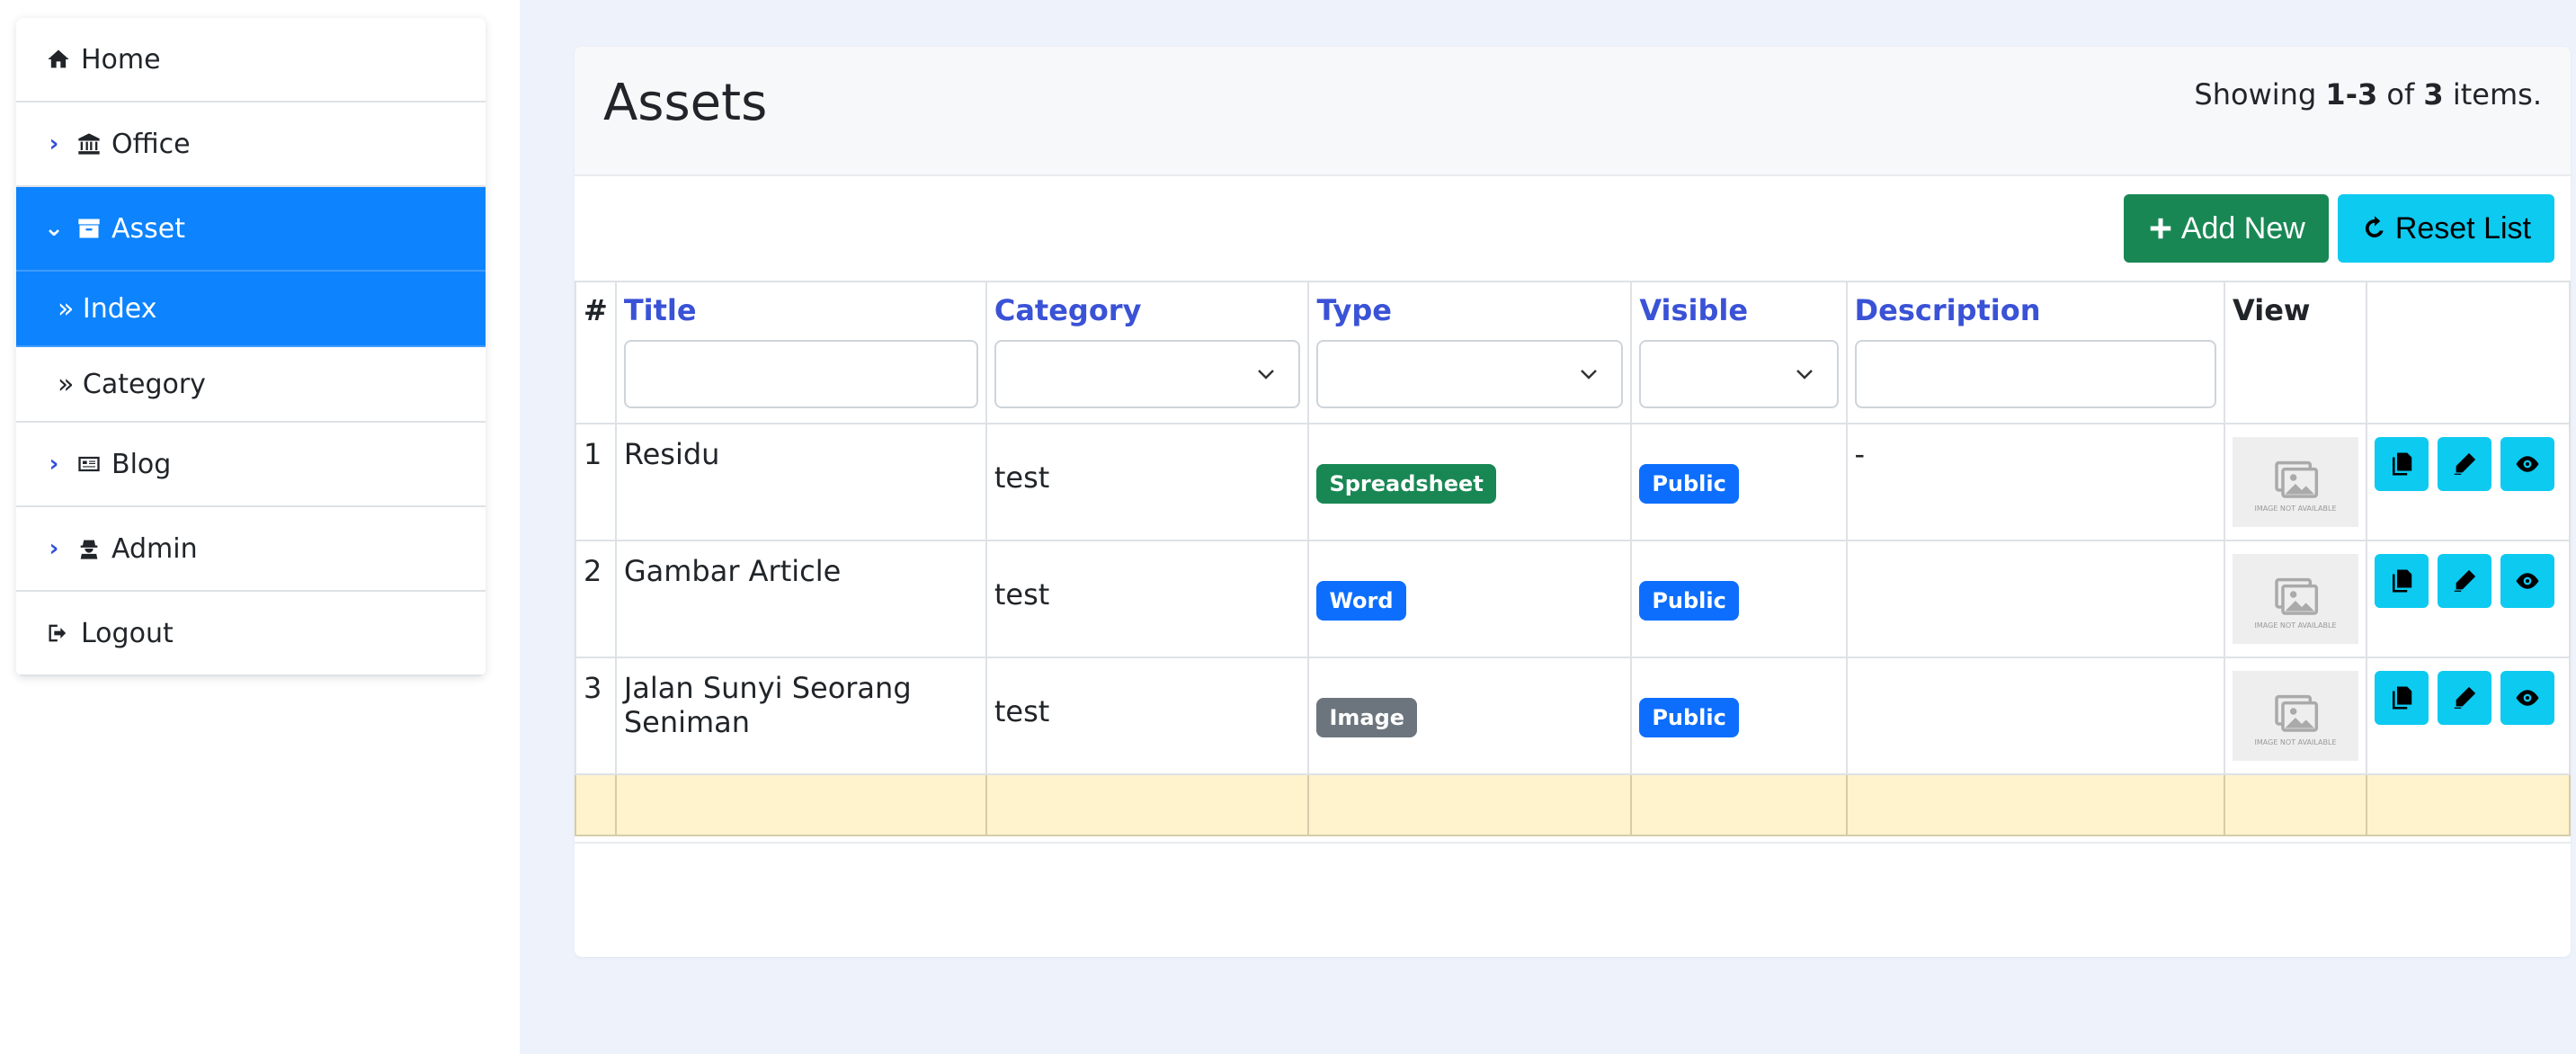 This screenshot has width=2576, height=1054. Describe the element at coordinates (251, 465) in the screenshot. I see `sidebar-item-blog: › Blog` at that location.